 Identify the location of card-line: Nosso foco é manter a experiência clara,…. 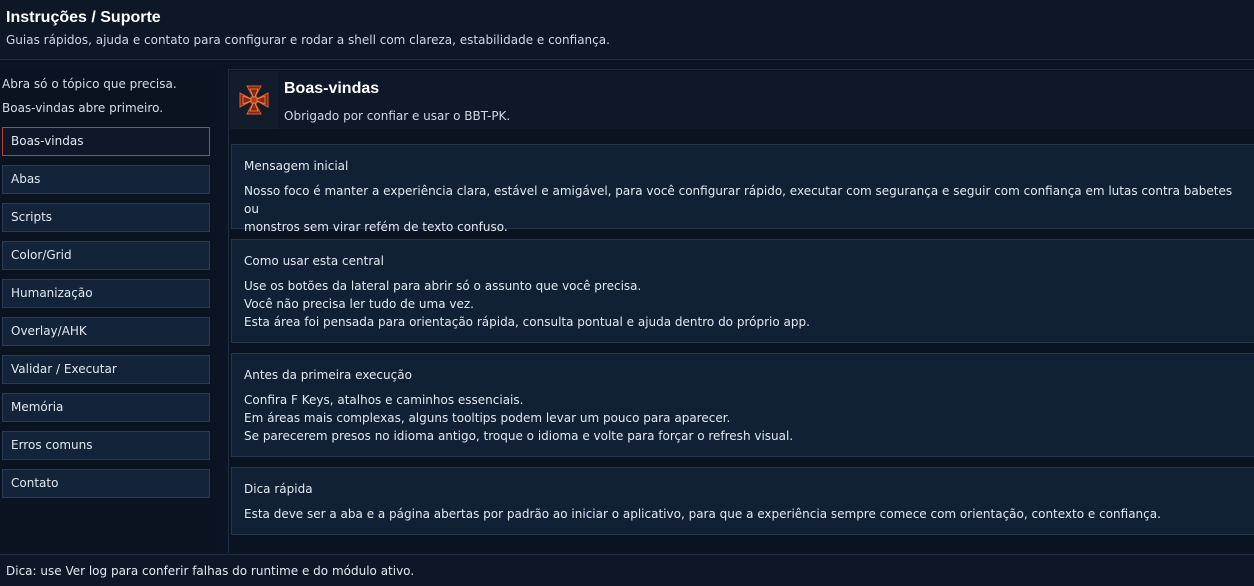
(738, 200).